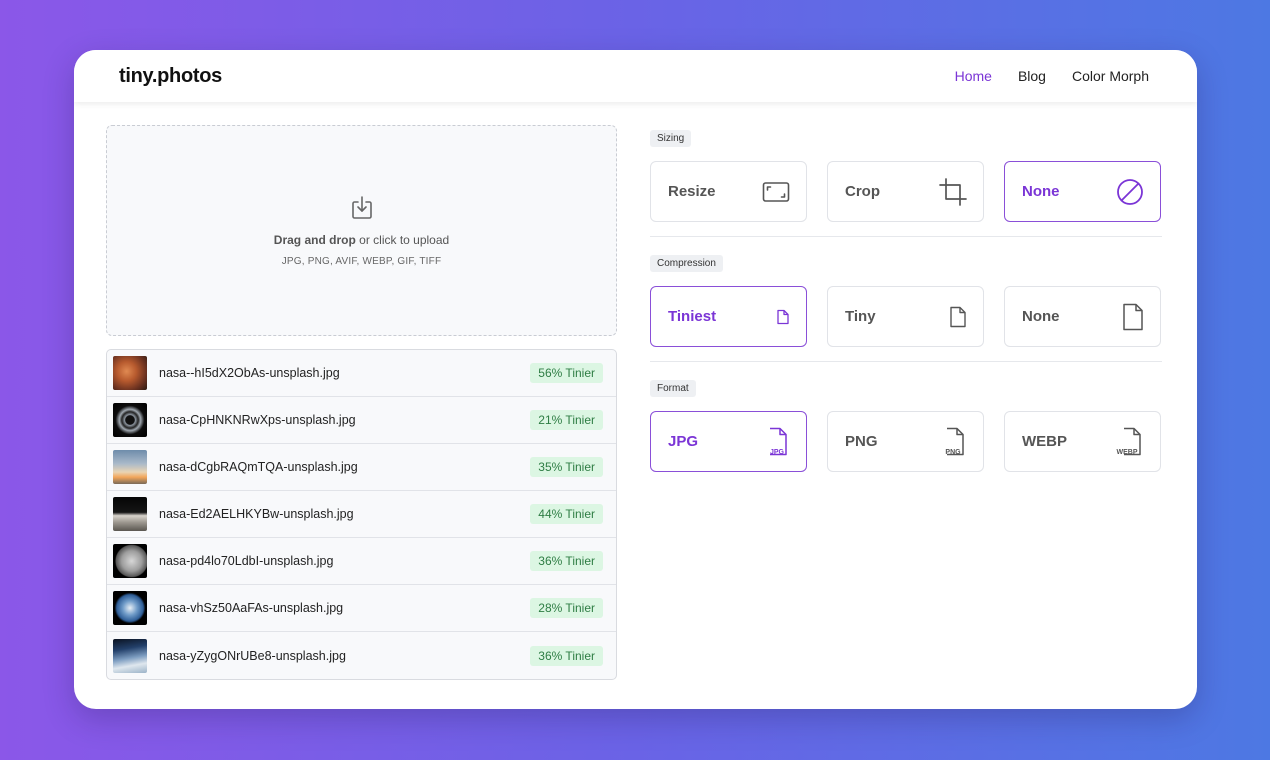 This screenshot has width=1270, height=760. I want to click on option-label: WEBP, so click(1044, 441).